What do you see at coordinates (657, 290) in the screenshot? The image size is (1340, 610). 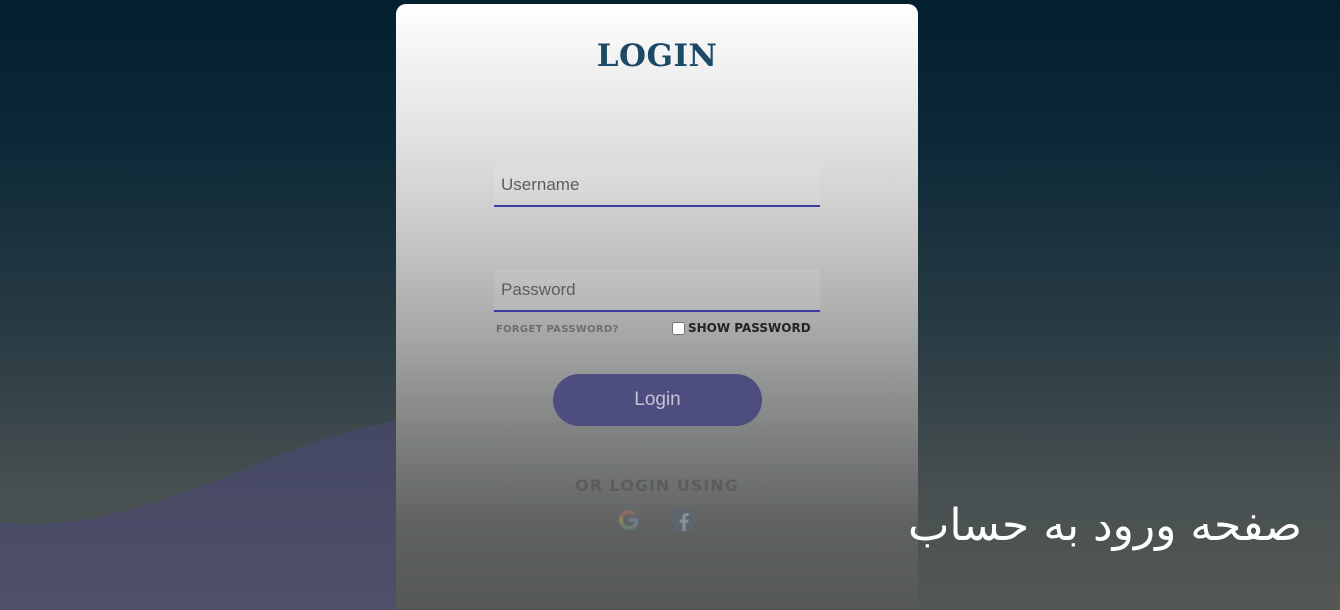 I see `password-input` at bounding box center [657, 290].